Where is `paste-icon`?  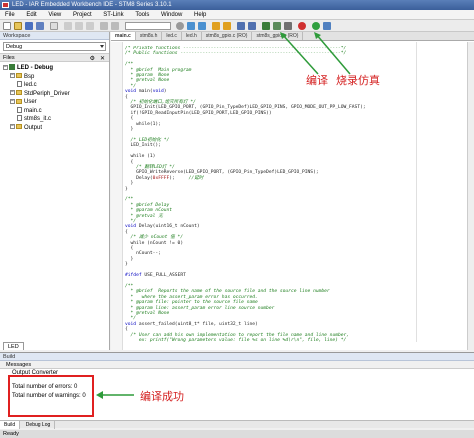 paste-icon is located at coordinates (90, 26).